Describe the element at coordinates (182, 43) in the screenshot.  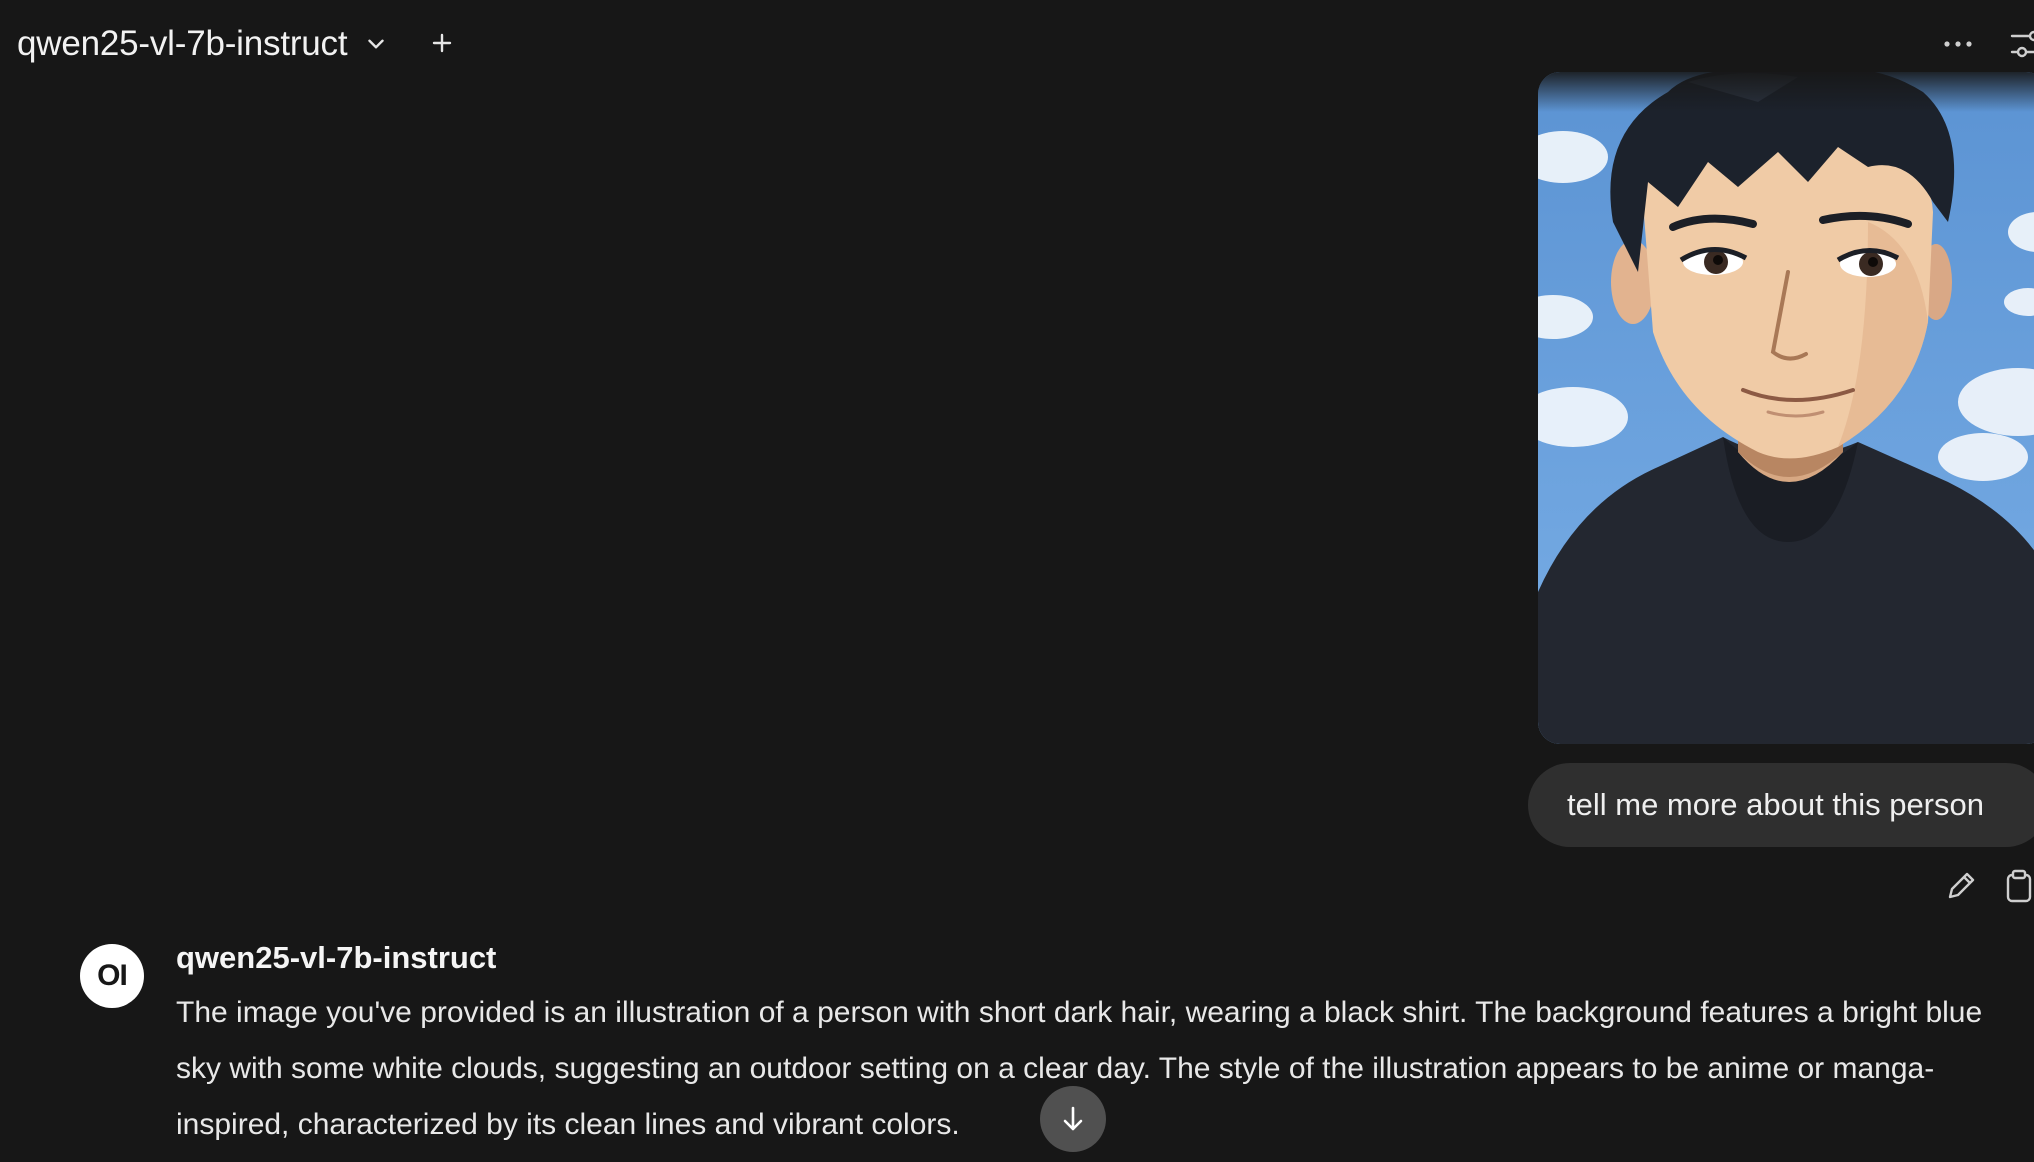
I see `model-name: qwen25-vl-7b-instruct` at that location.